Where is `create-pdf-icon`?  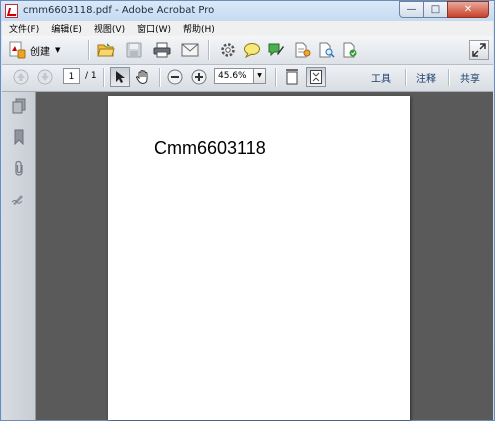
create-pdf-icon is located at coordinates (17, 50).